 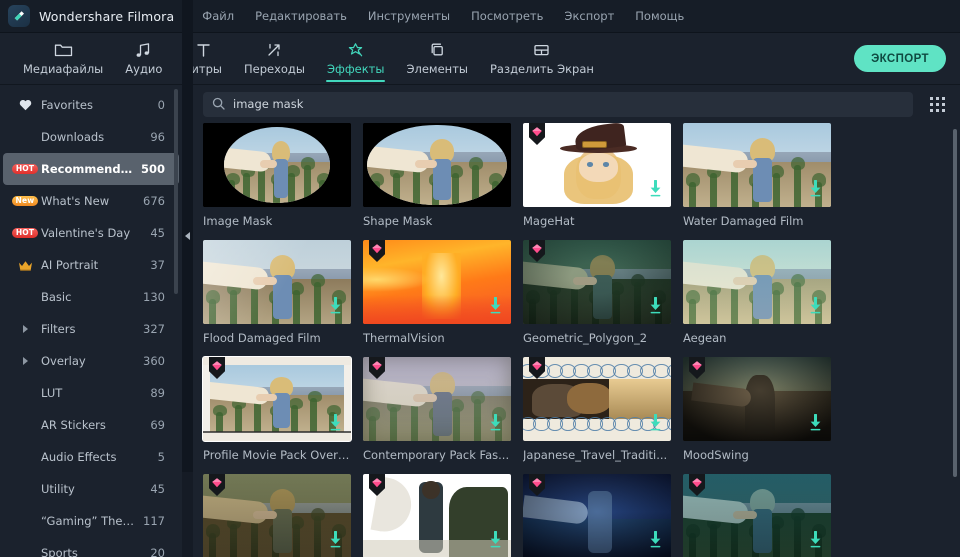 What do you see at coordinates (86, 233) in the screenshot?
I see `sidebar-item-label: Valentine's Day` at bounding box center [86, 233].